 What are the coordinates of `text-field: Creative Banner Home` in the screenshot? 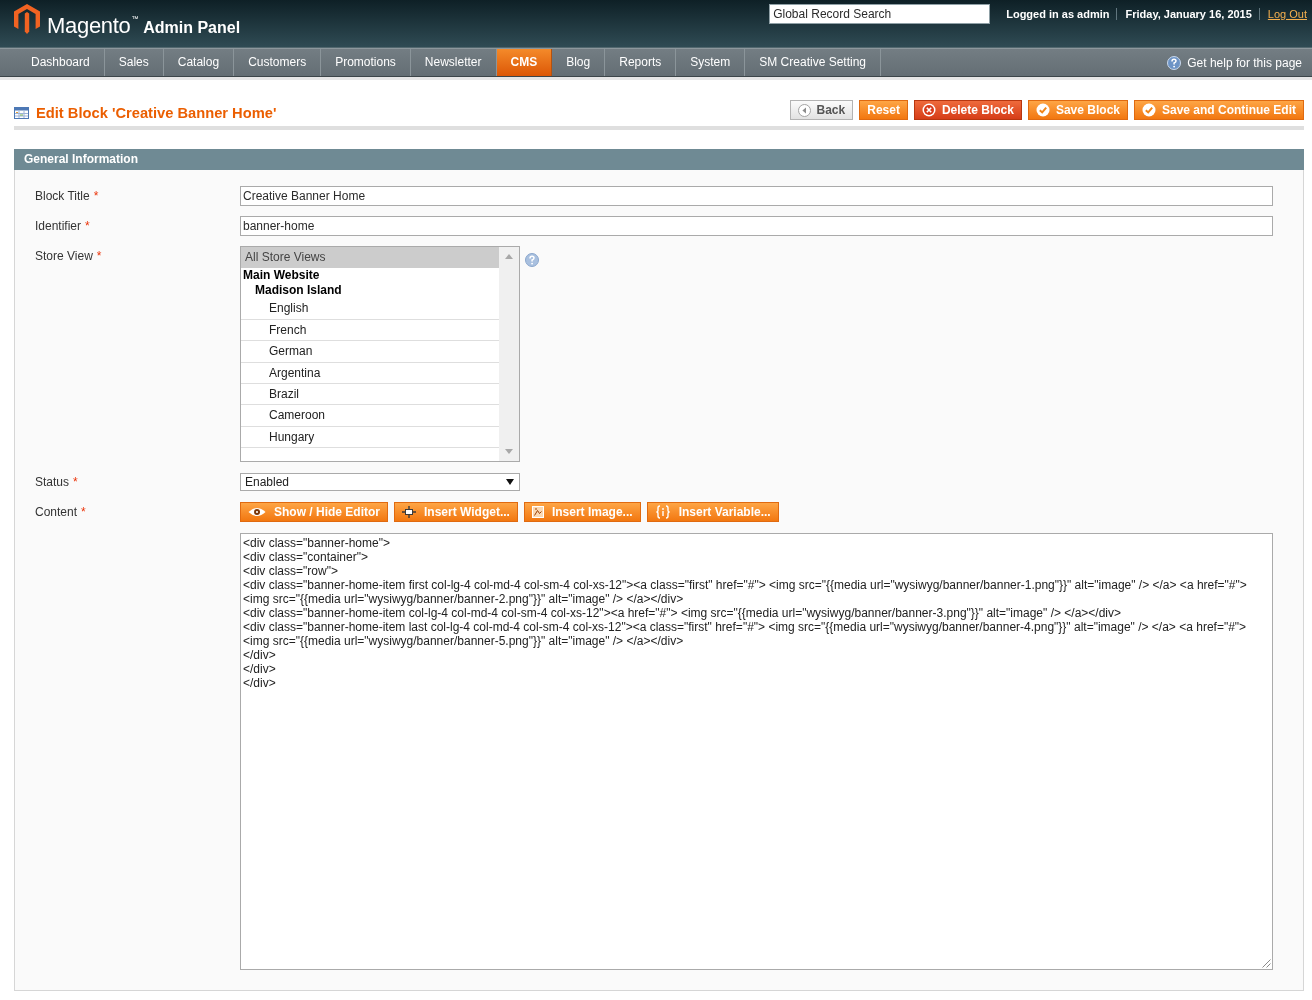 It's located at (756, 196).